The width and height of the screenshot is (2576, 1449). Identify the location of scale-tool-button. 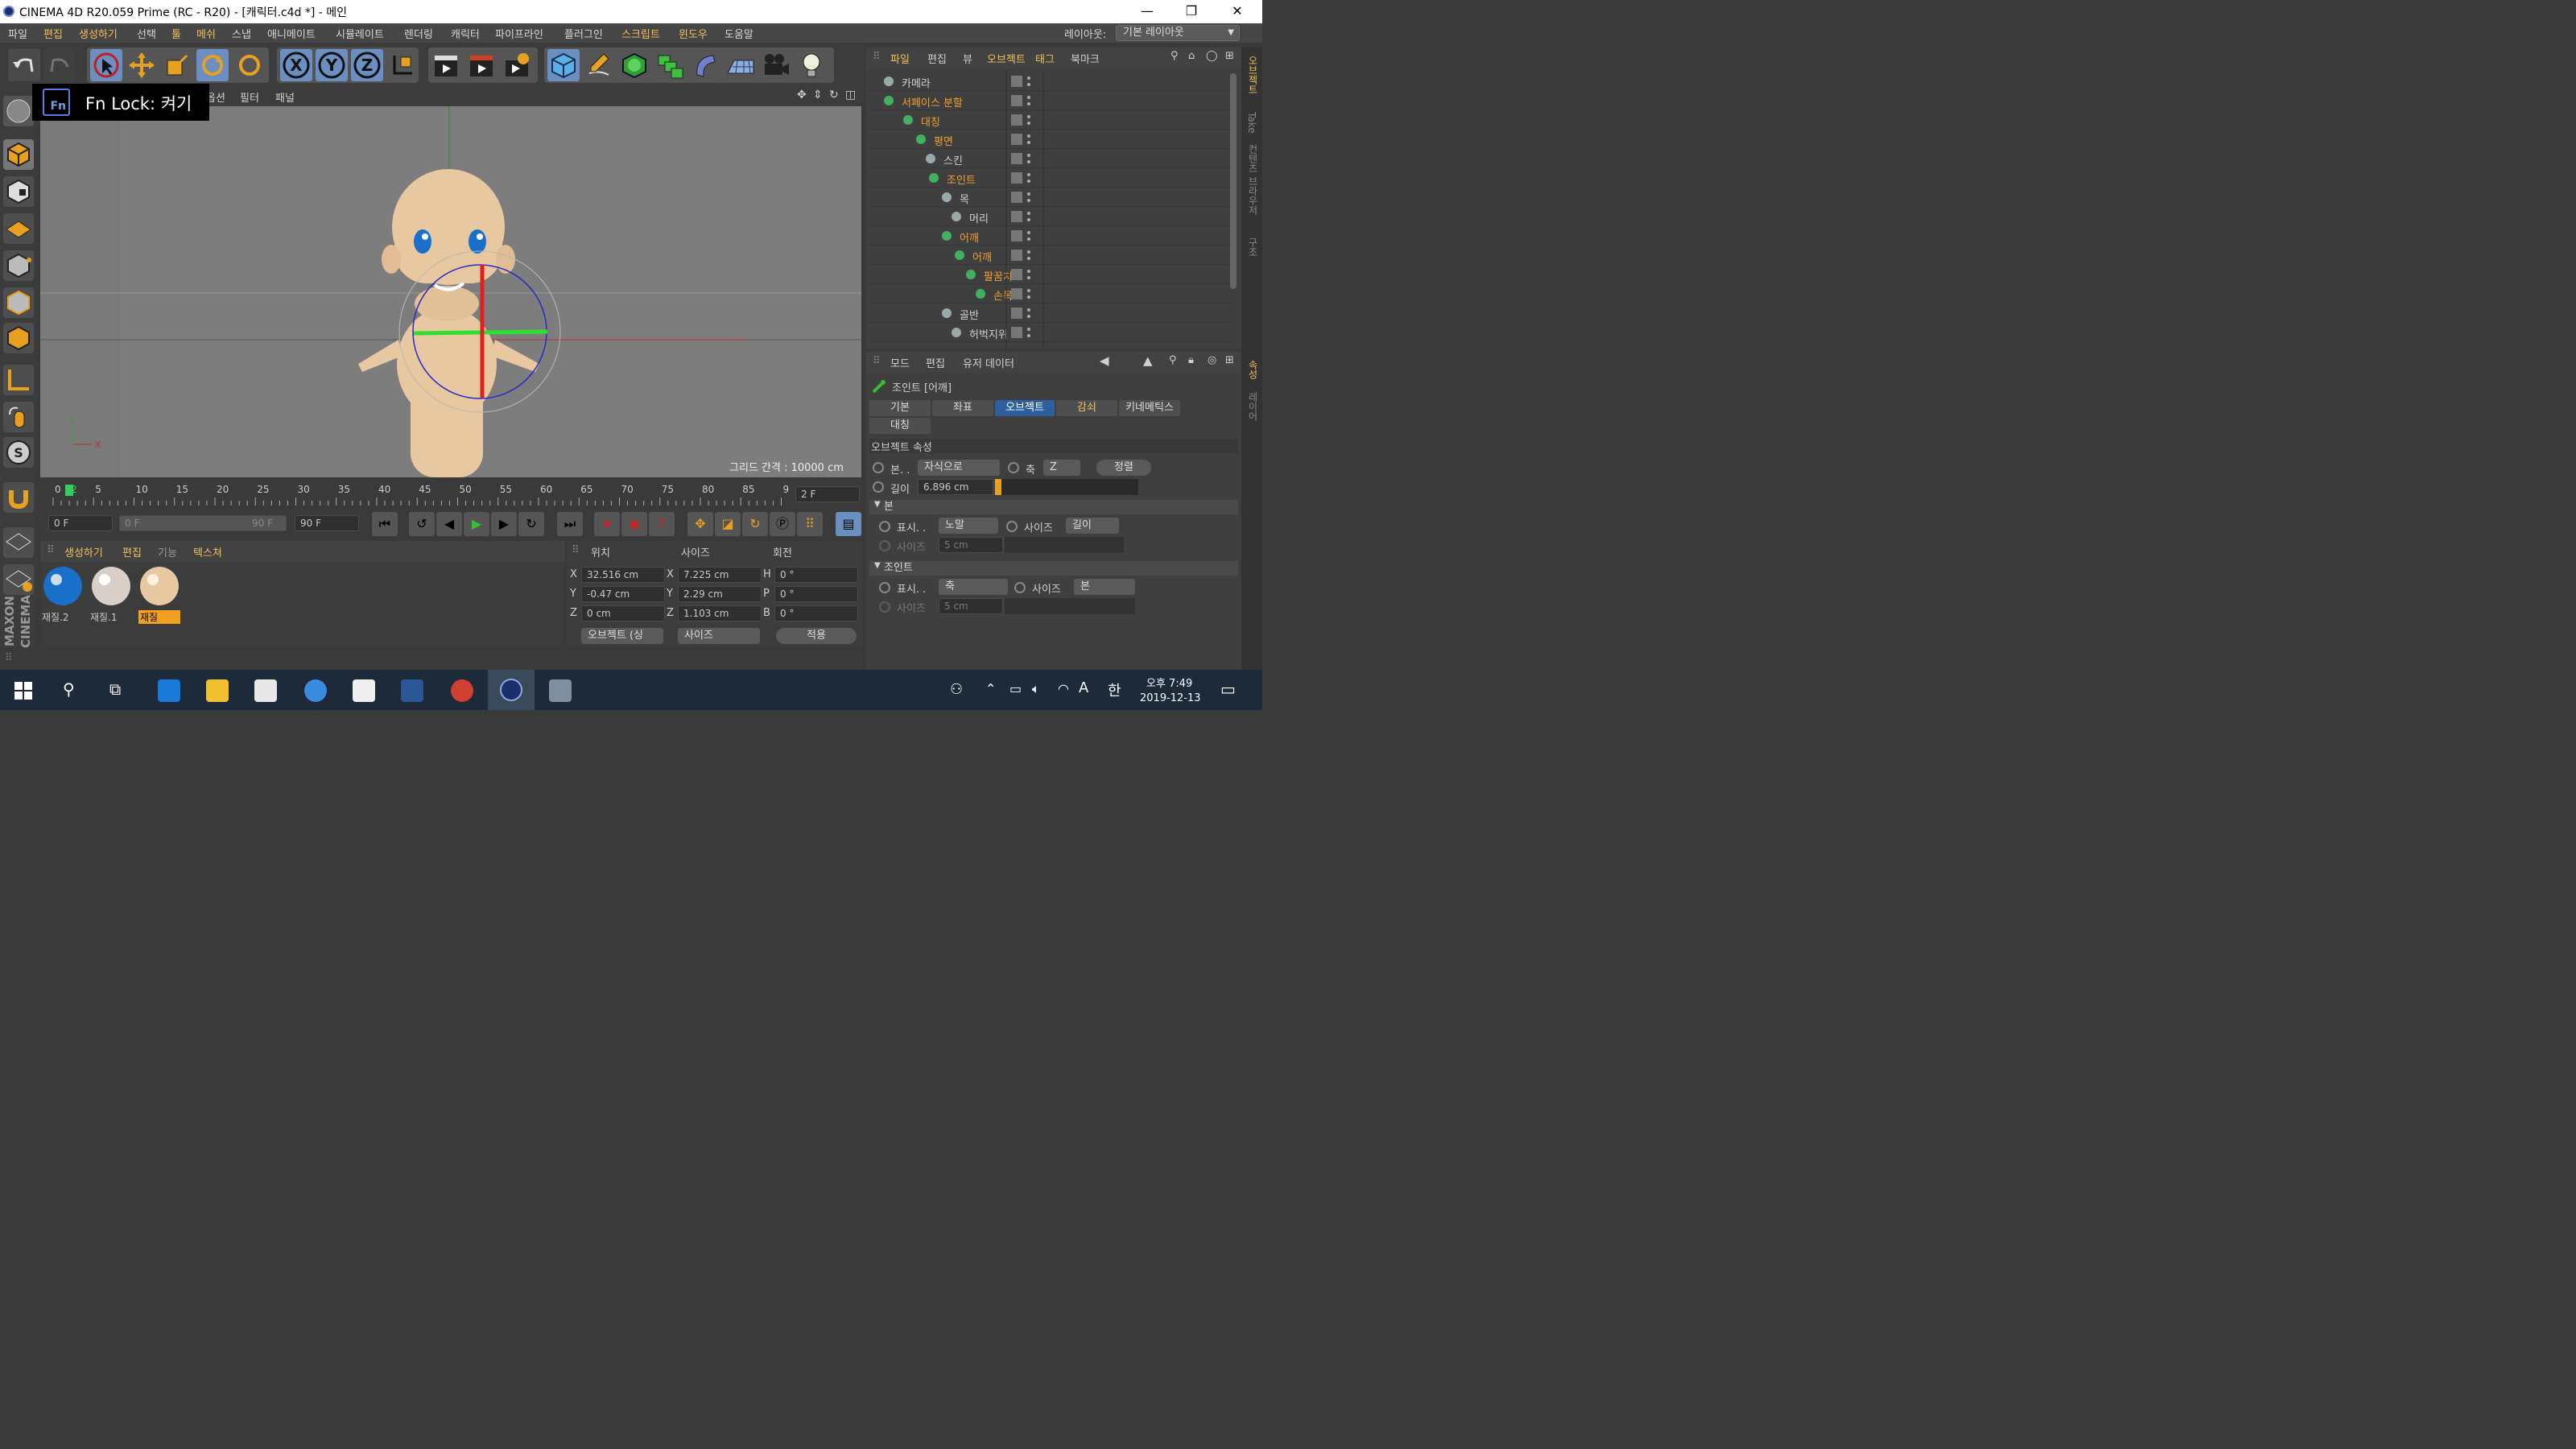
(177, 65).